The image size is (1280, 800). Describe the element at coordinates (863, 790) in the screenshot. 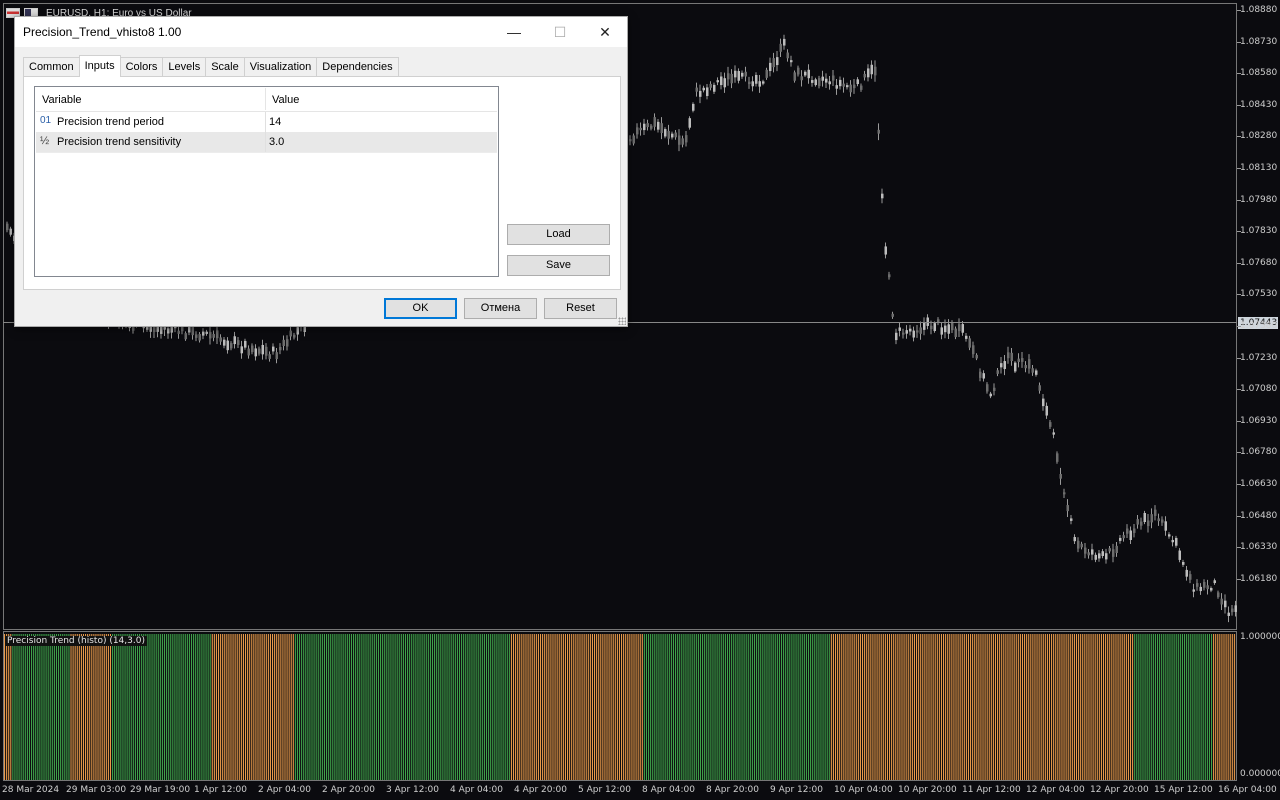

I see `time-tick-label: 10 Apr 04:00` at that location.